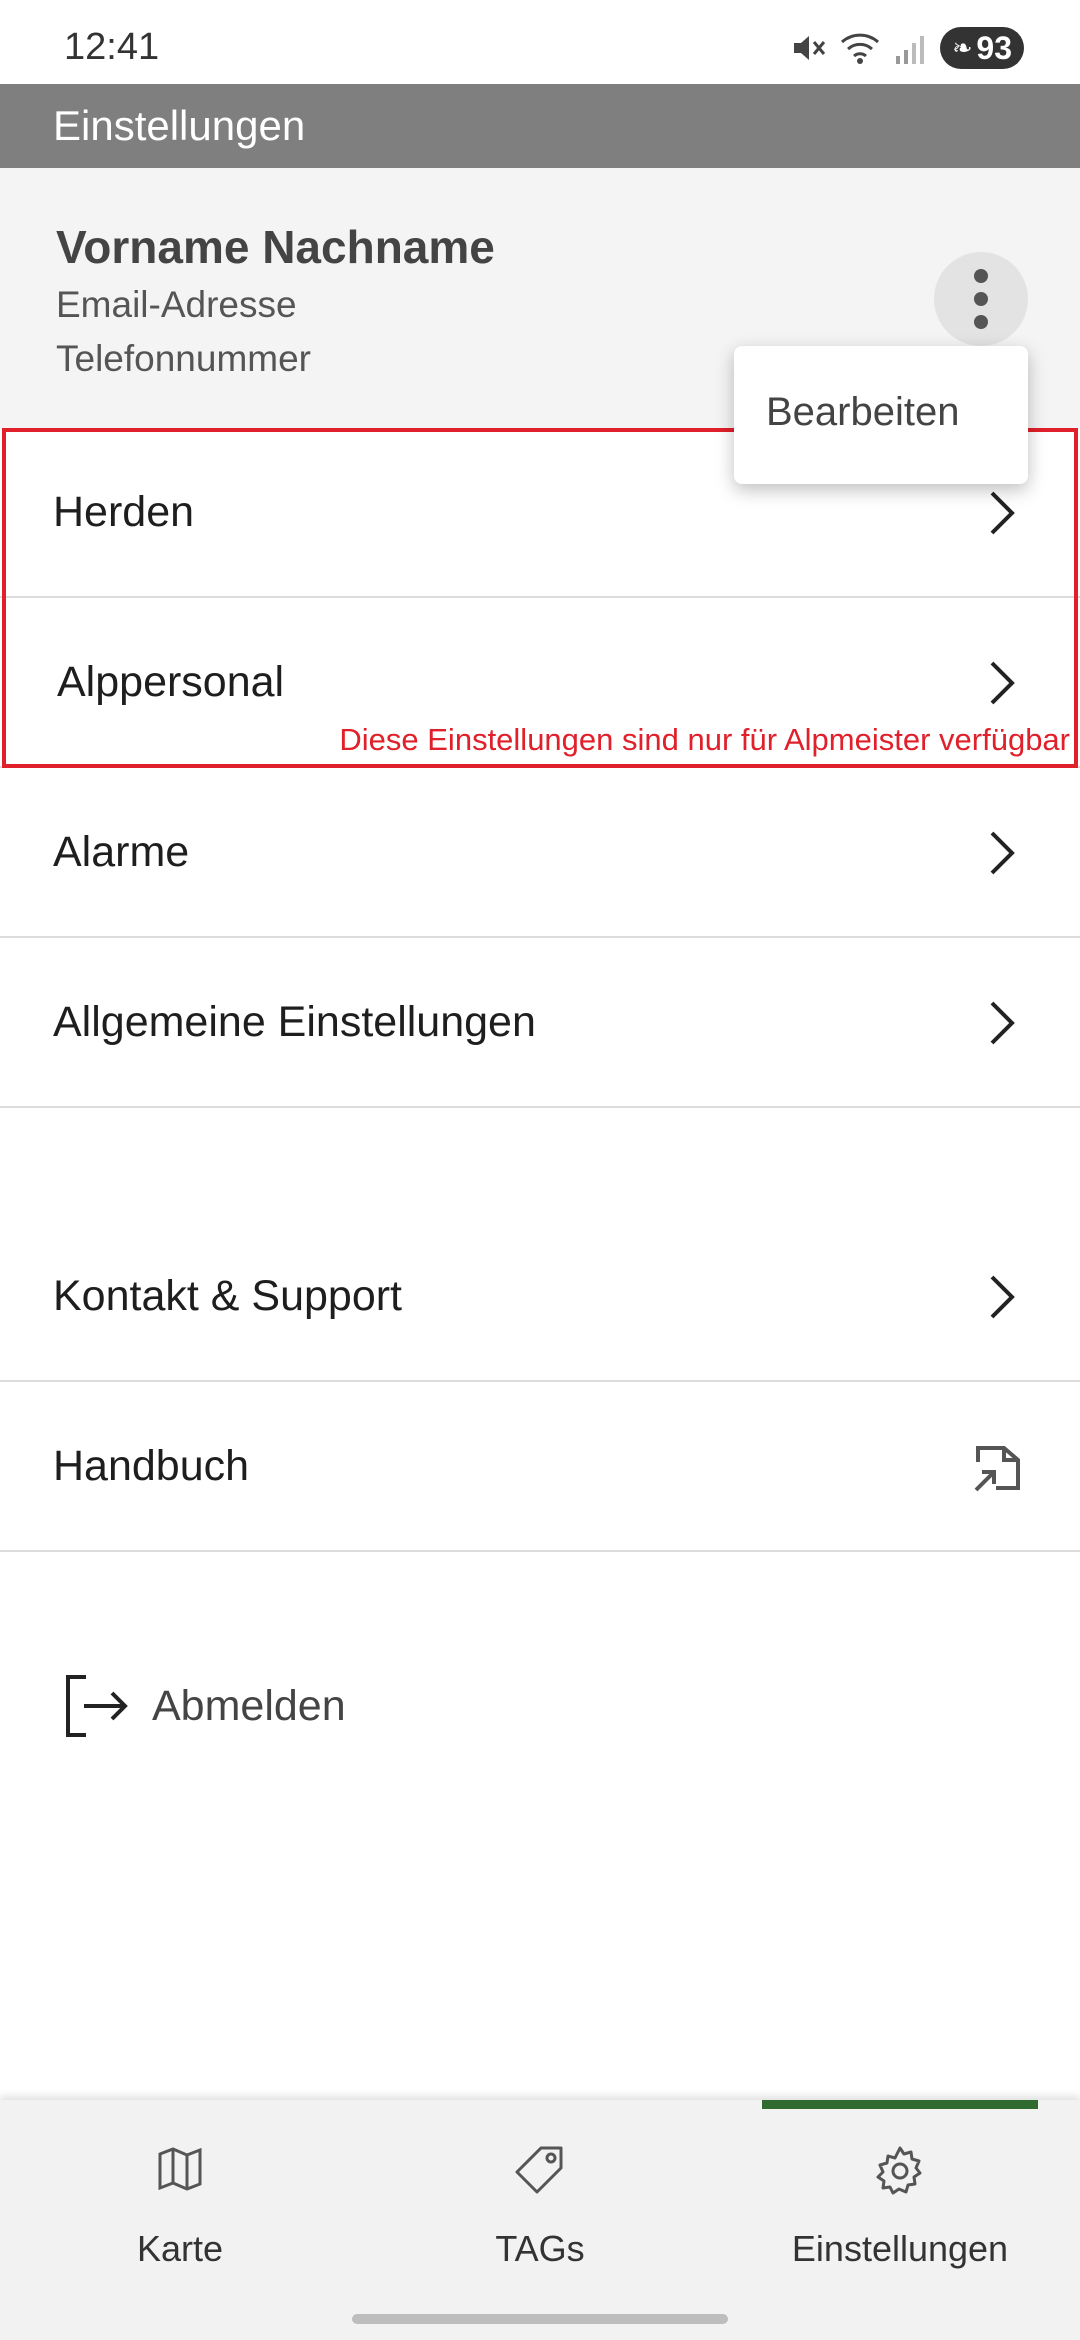 This screenshot has width=1080, height=2340. Describe the element at coordinates (540, 1297) in the screenshot. I see `menu-item-contact-support: Kontakt & Support` at that location.